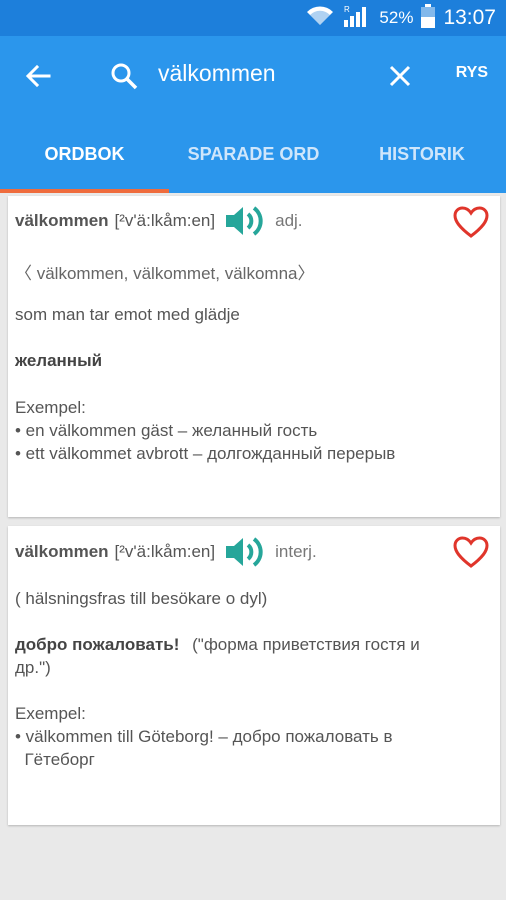  I want to click on entry-header: välkommen [²v'ä:lkåm:en] interj., so click(166, 552).